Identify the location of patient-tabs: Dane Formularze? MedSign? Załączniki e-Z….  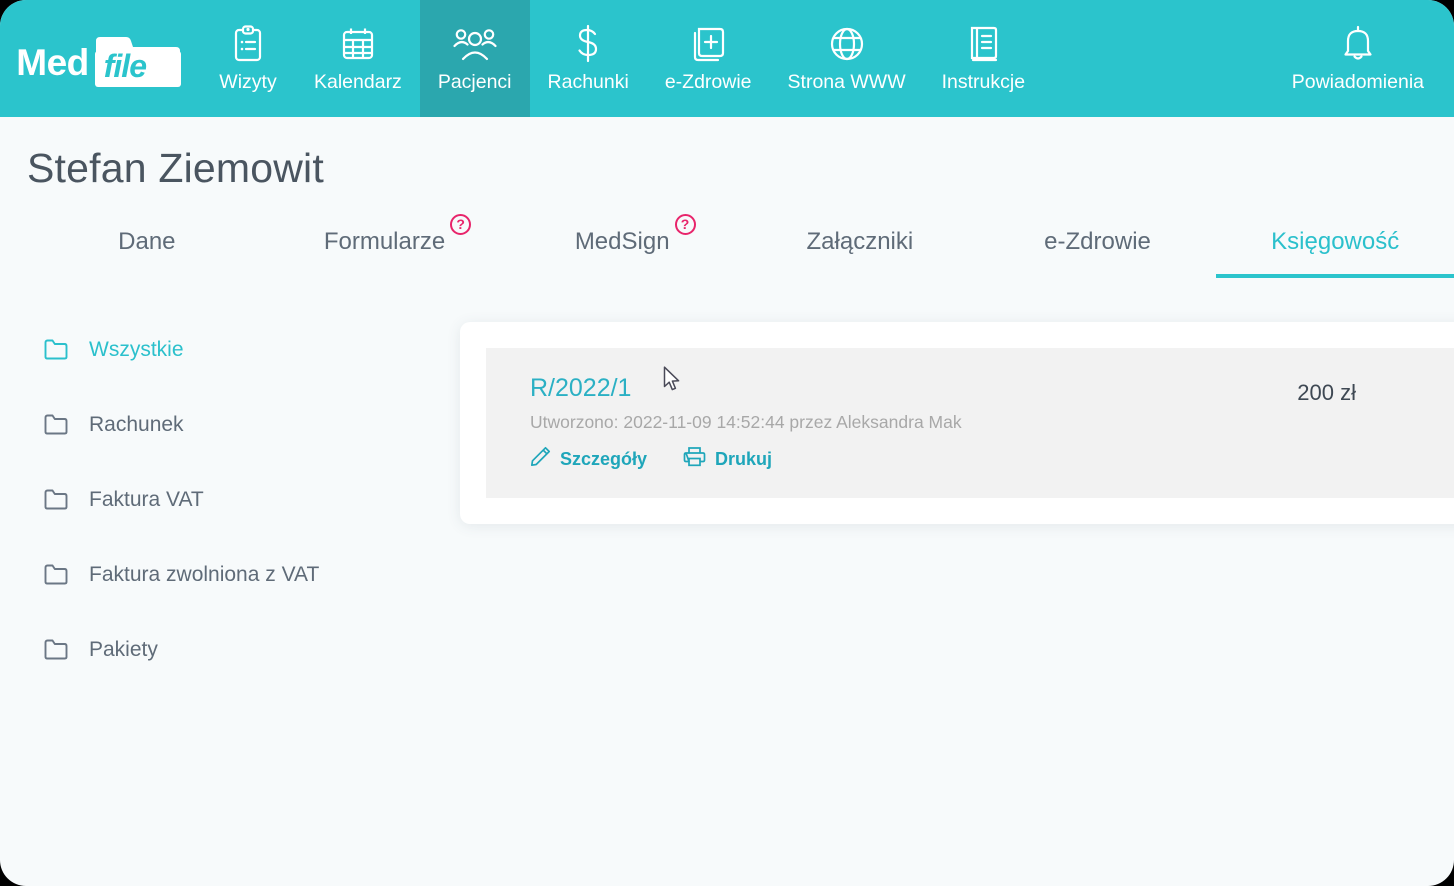
(727, 252).